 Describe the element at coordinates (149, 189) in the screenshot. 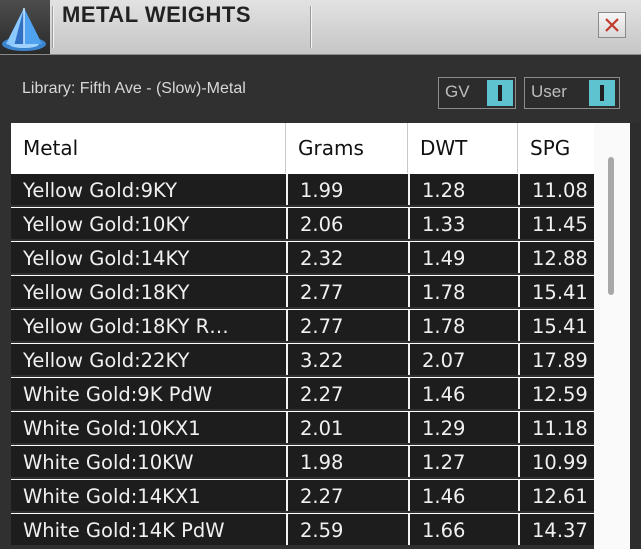

I see `cell-metal: Yellow Gold:9KY` at that location.